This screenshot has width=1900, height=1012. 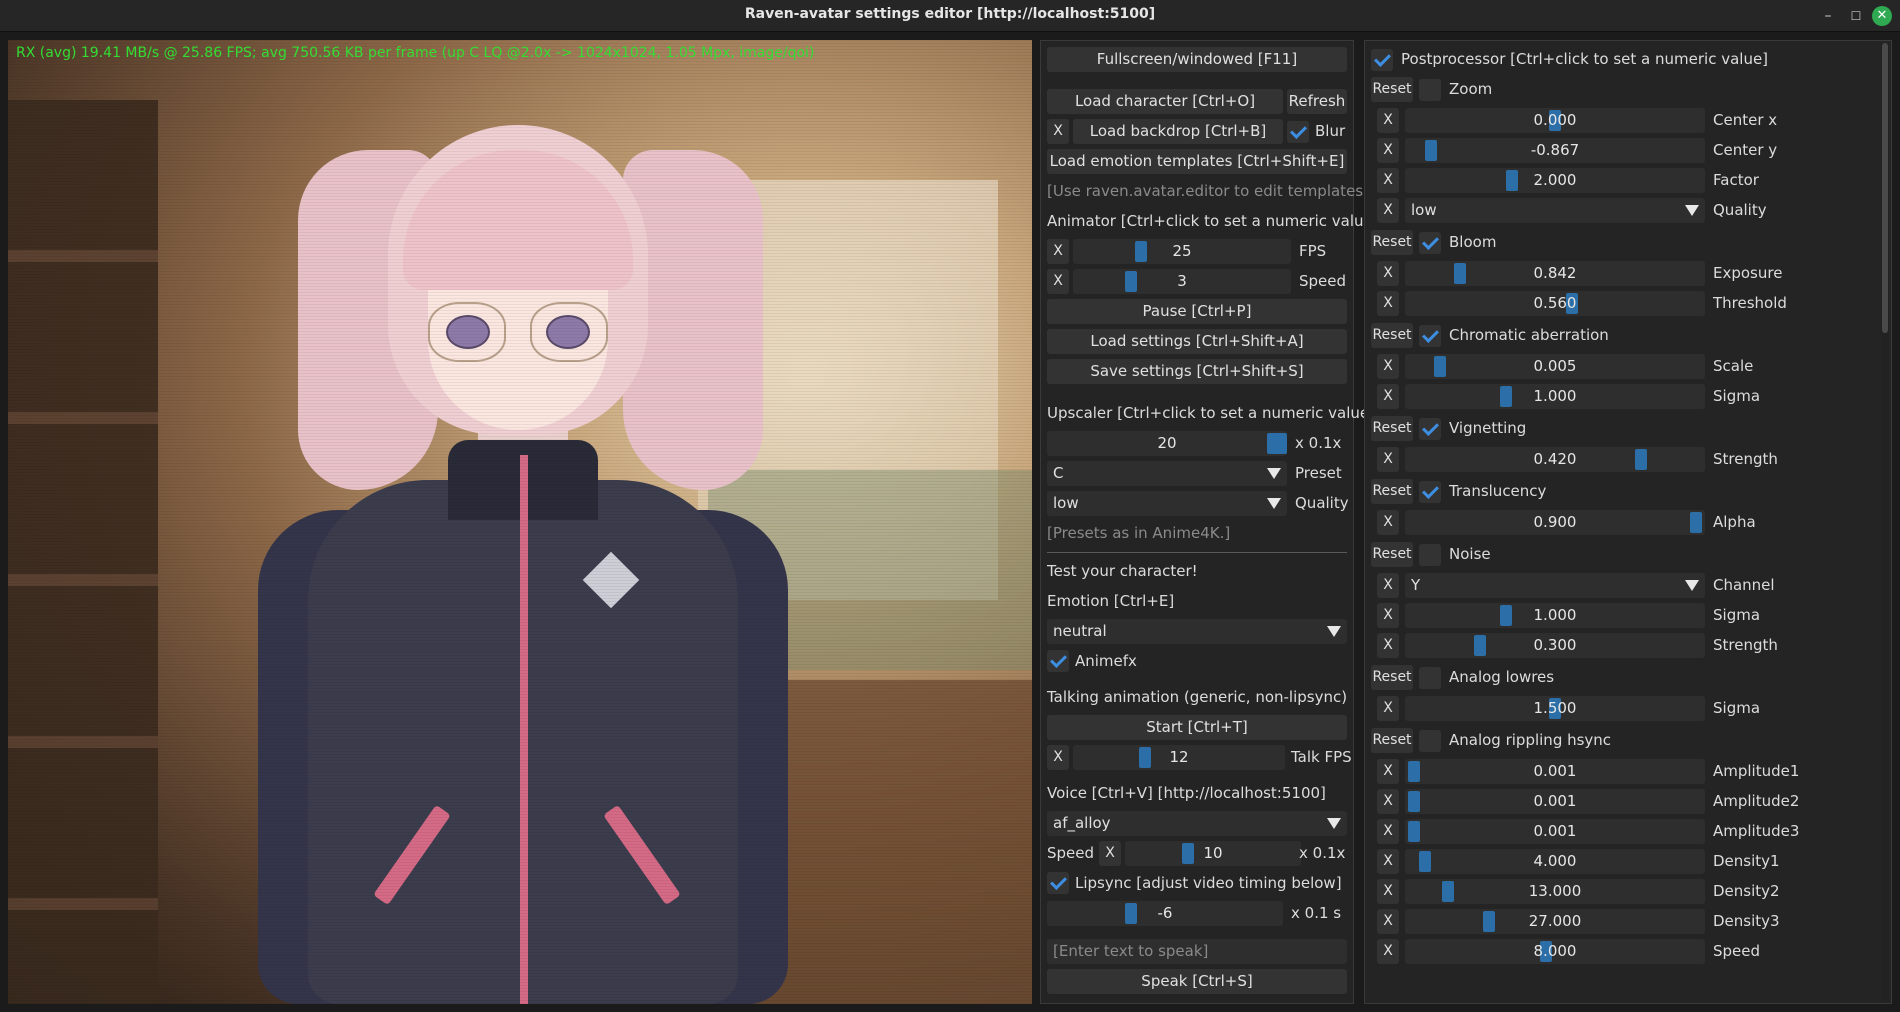 I want to click on noise-channel-clear-button: X, so click(x=1388, y=585).